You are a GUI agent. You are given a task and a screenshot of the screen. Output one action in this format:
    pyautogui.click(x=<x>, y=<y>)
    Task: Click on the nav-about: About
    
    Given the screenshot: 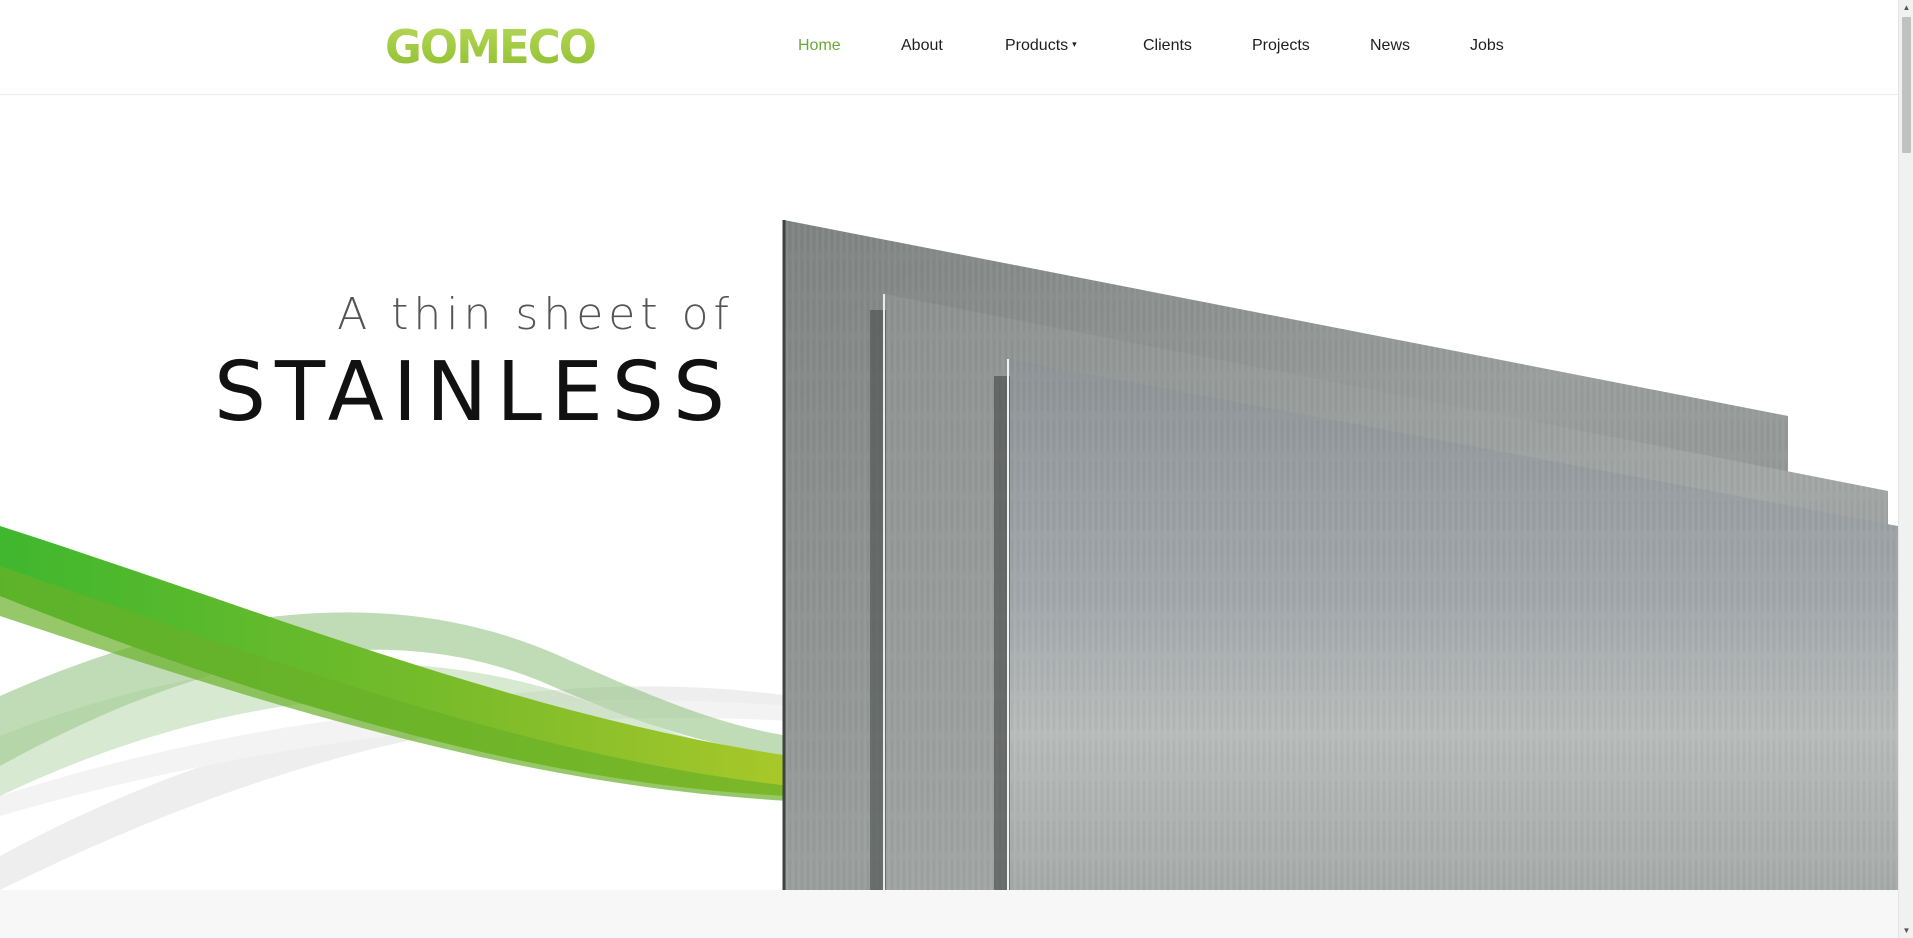 What is the action you would take?
    pyautogui.click(x=922, y=46)
    